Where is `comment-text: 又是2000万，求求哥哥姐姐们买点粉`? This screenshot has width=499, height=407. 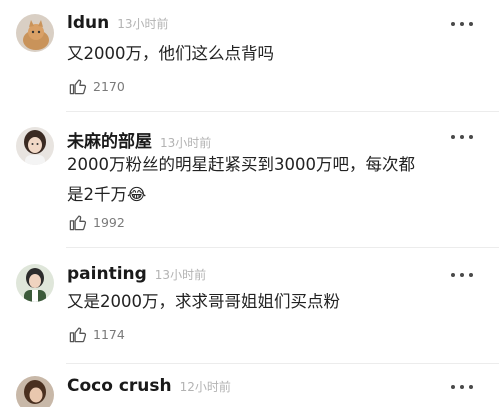
comment-text: 又是2000万，求求哥哥姐姐们买点粉 is located at coordinates (268, 302).